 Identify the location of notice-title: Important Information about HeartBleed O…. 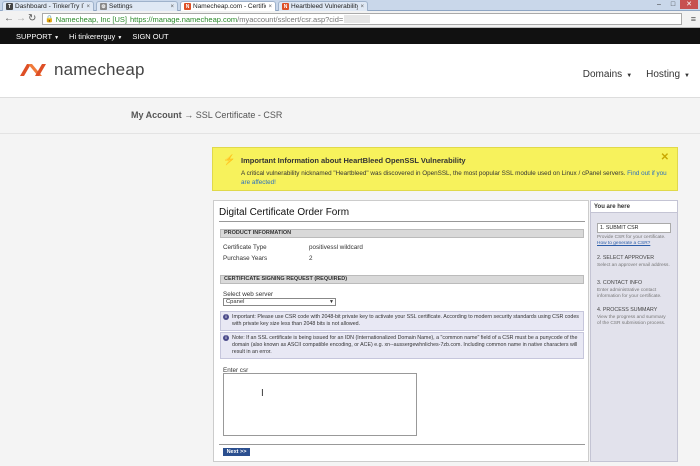
(353, 160).